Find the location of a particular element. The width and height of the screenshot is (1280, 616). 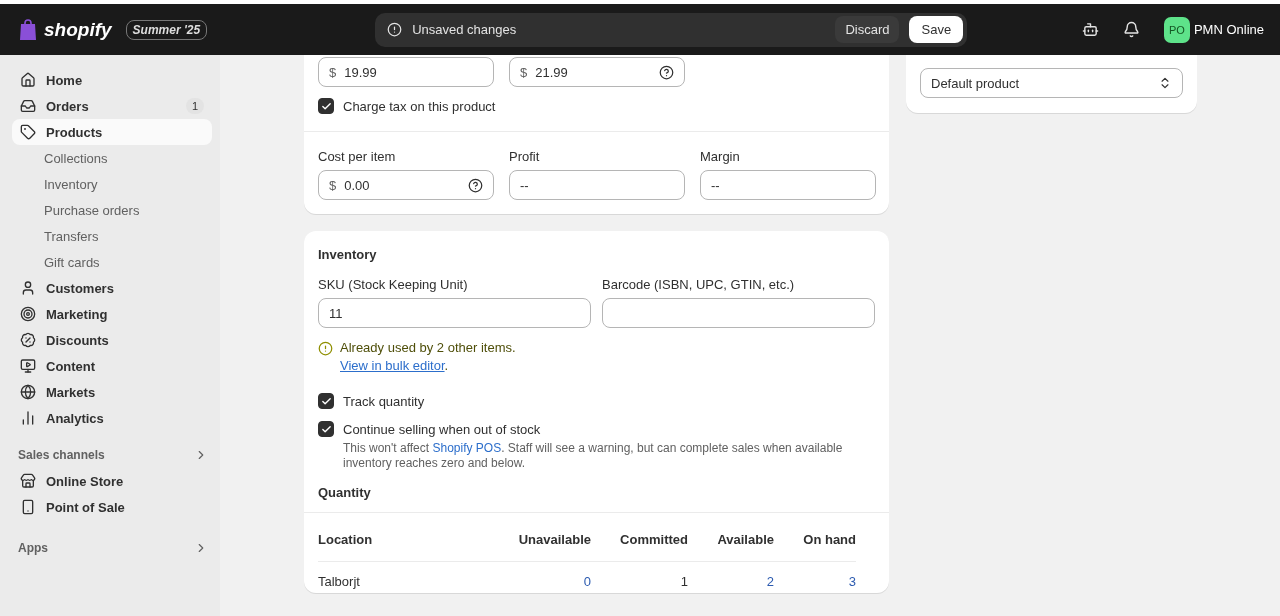

section-heading: Sales channels is located at coordinates (61, 455).